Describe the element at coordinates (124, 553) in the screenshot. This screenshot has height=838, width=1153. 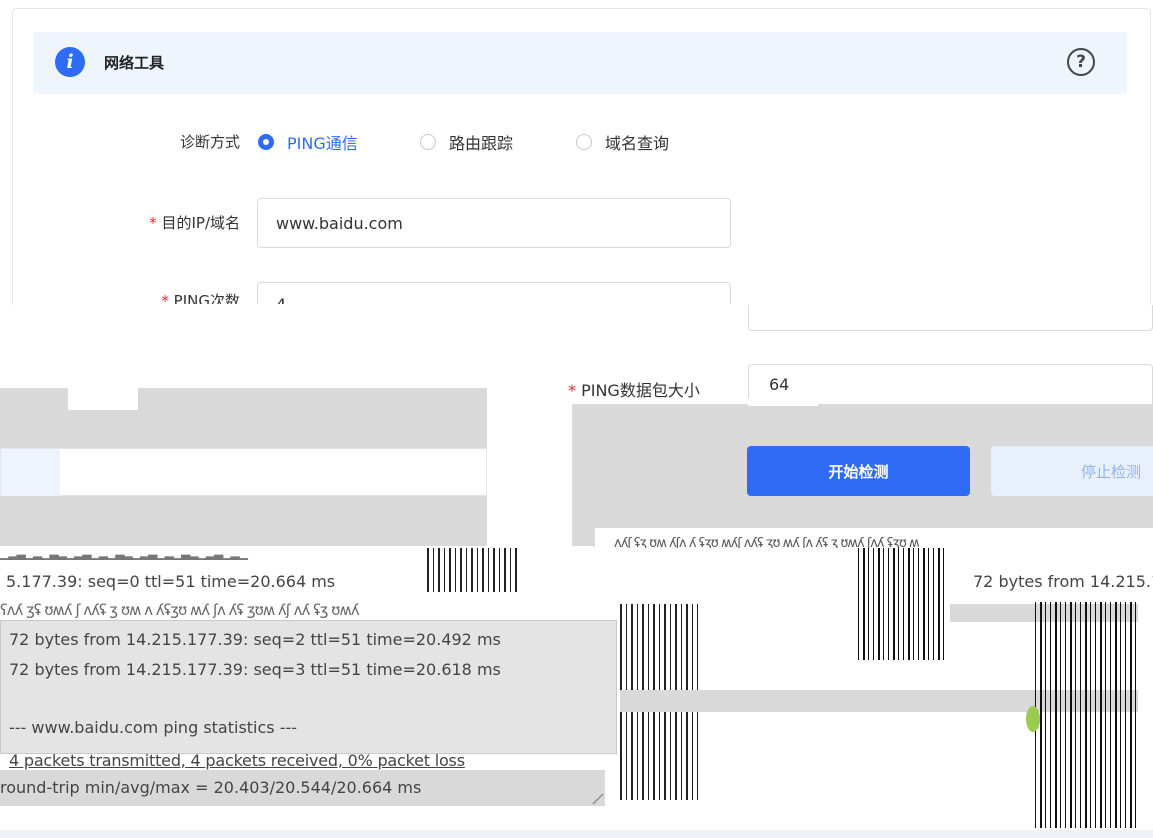
I see `glitch-text: ▁▂▃▁▂▁▃▂▁▂▃▁▂▁▃▂▁▂▃▁▂▁▃▂▁▂▃▁▂▁` at that location.